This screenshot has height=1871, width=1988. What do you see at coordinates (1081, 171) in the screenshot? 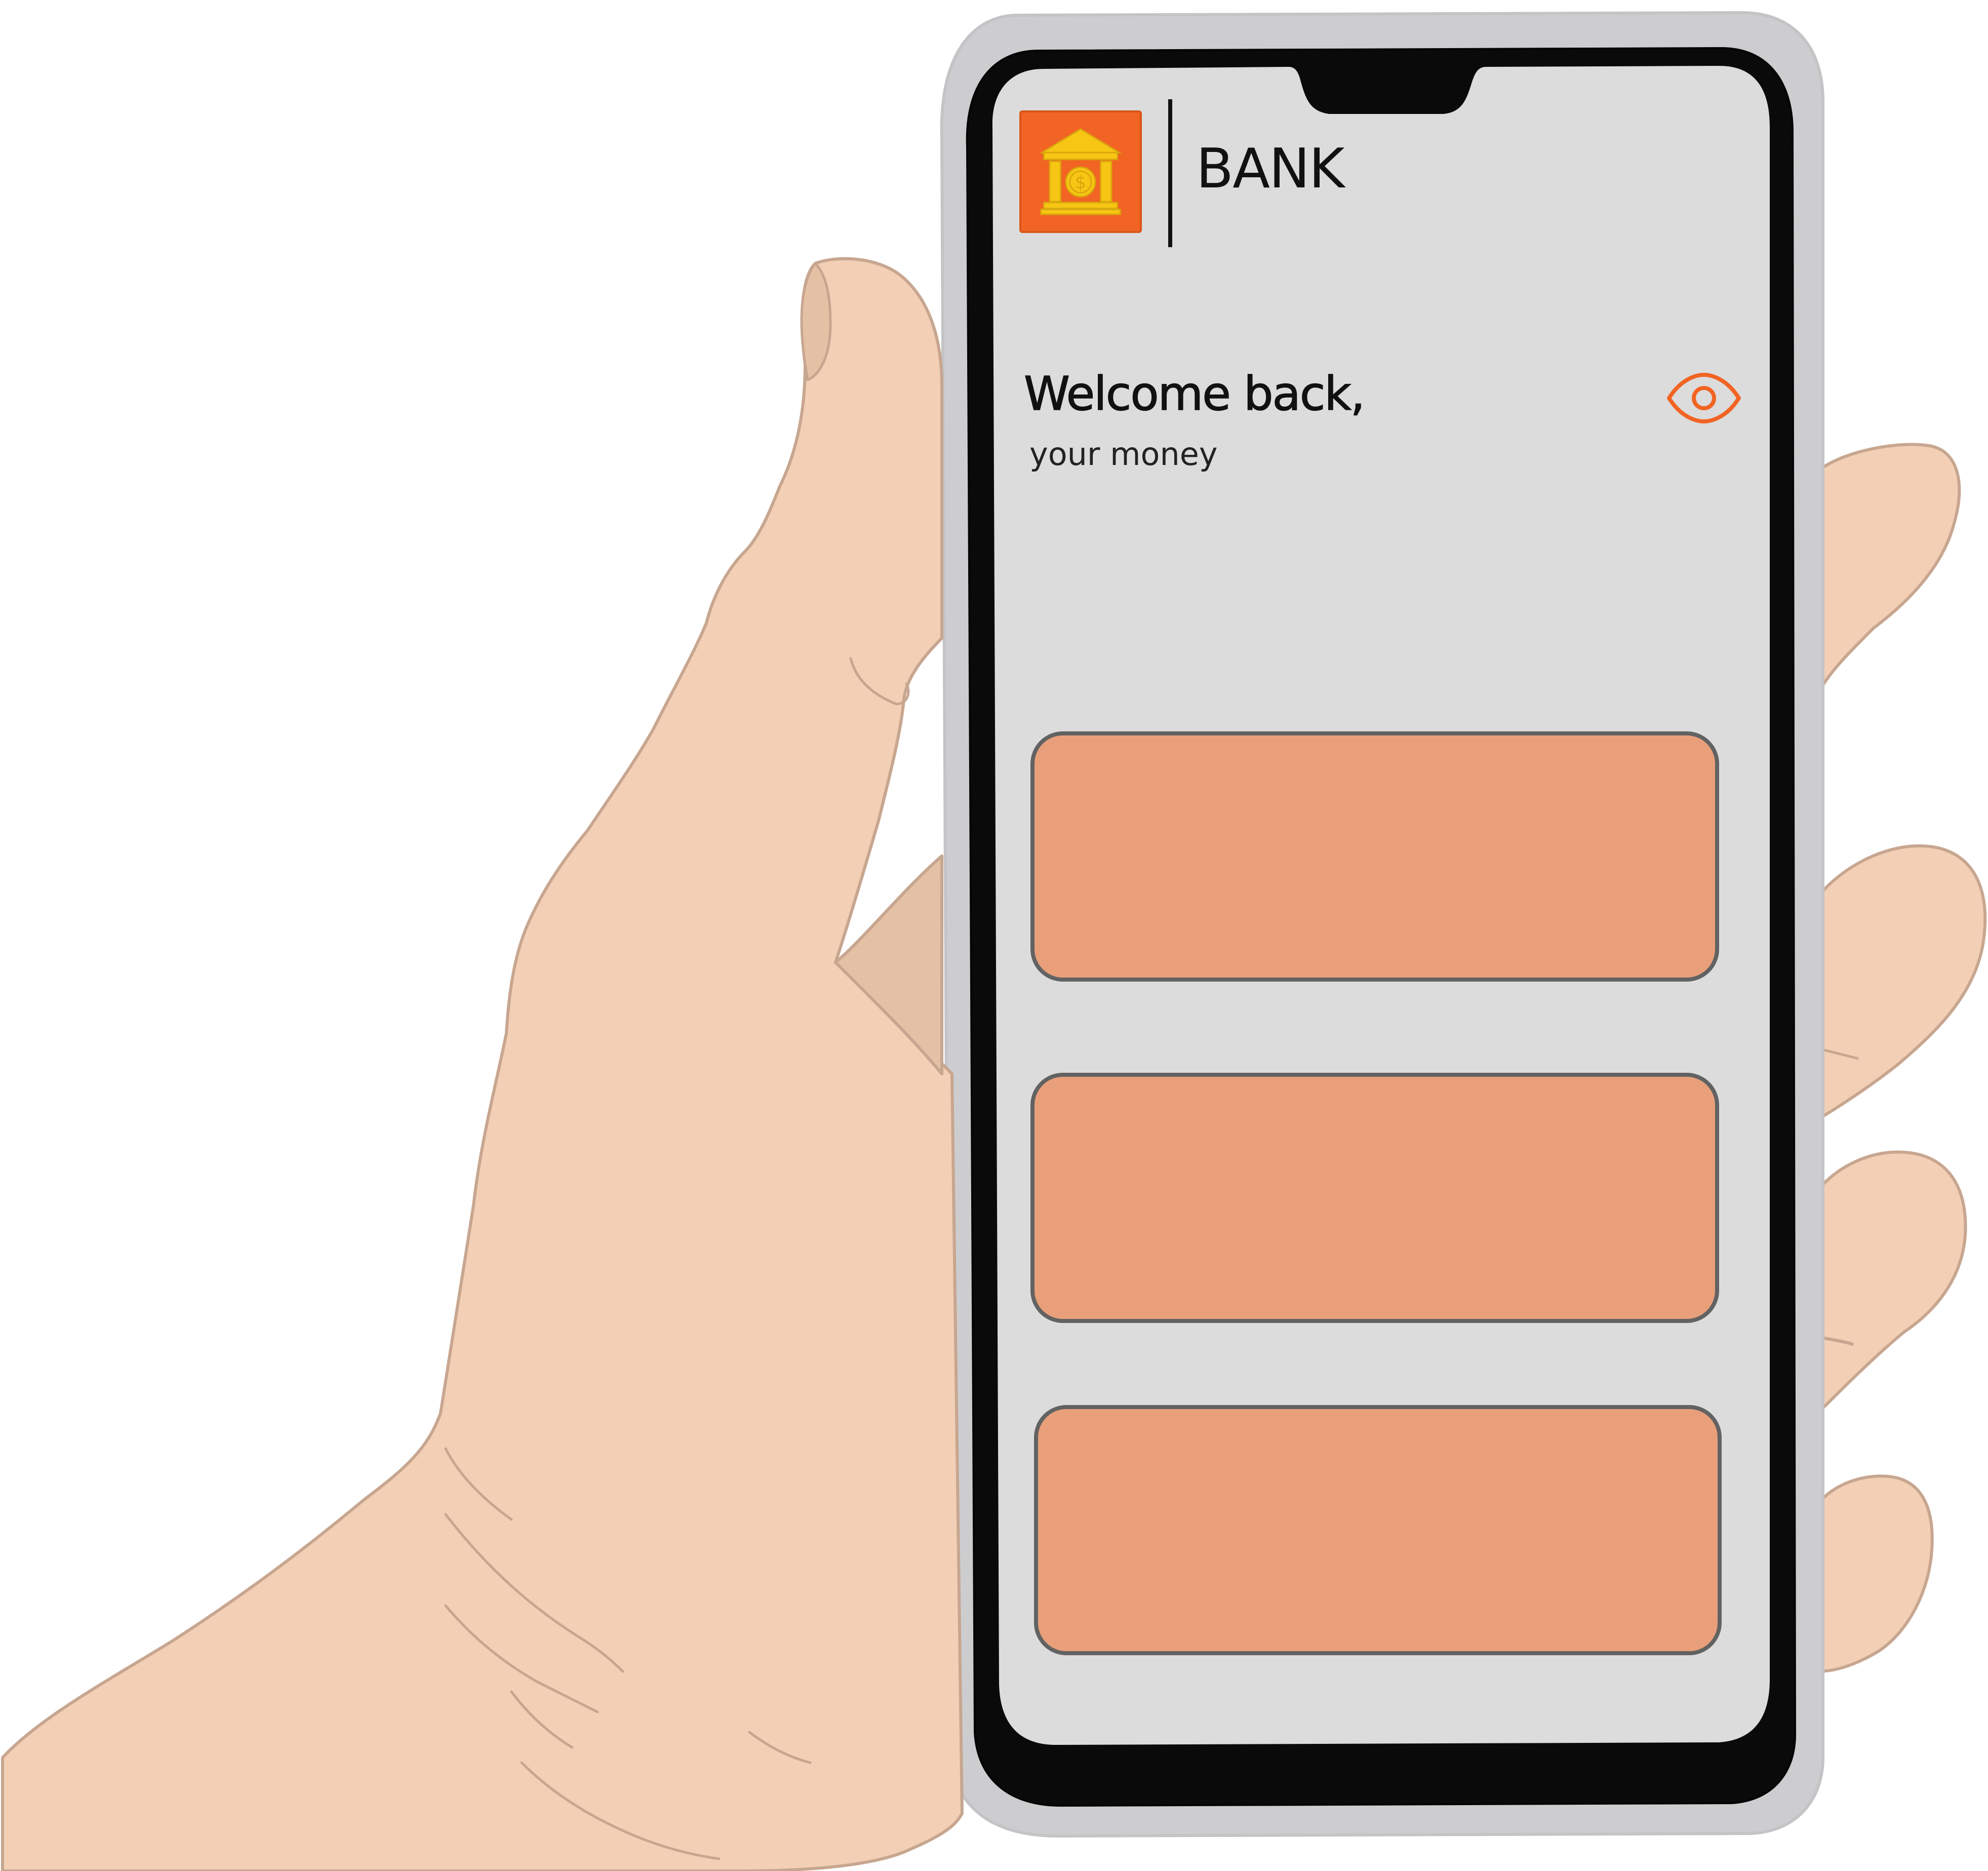
I see `bank-logo-icon: $` at bounding box center [1081, 171].